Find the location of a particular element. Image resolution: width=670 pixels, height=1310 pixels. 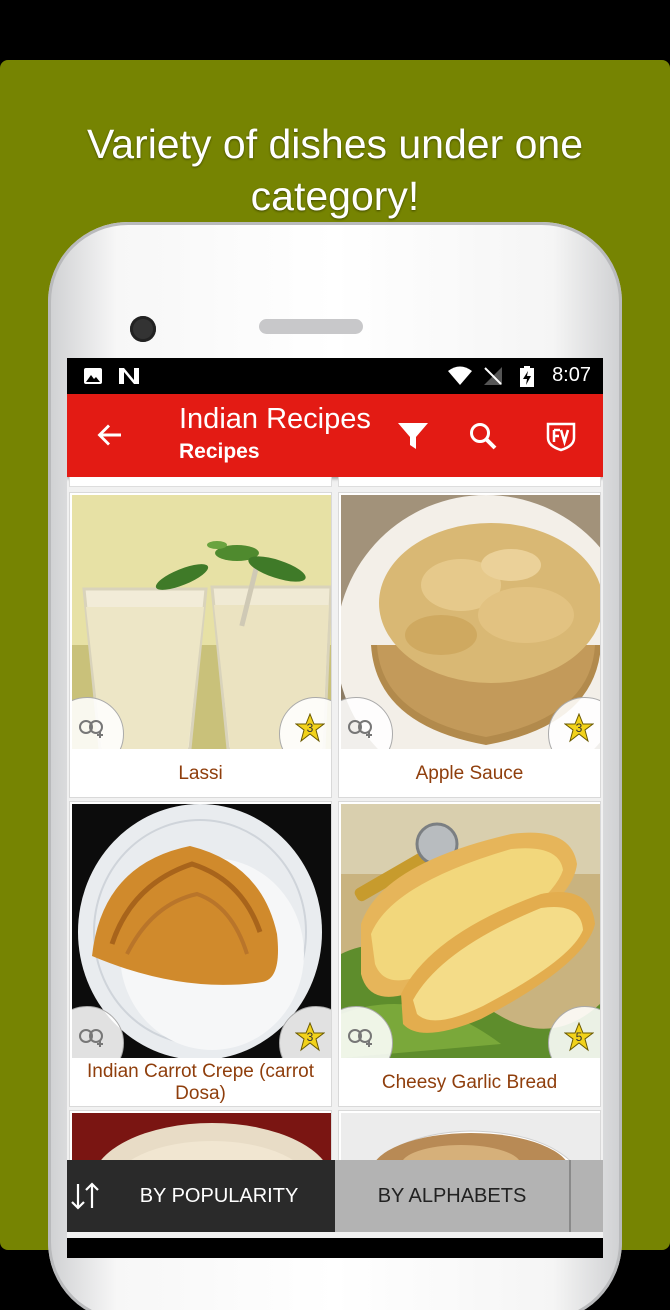

app-subtitle: Recipes is located at coordinates (219, 451).